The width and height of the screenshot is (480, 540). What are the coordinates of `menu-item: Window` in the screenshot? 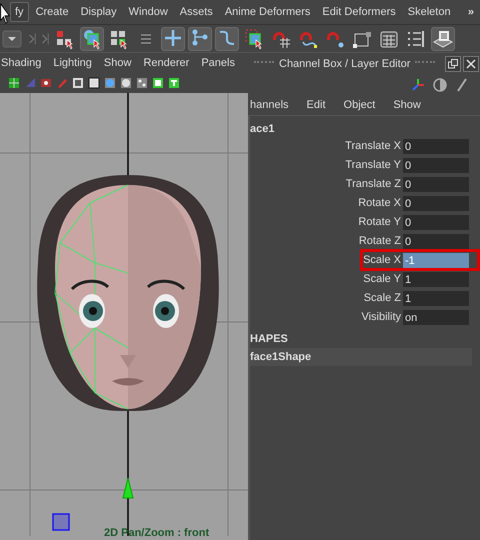 It's located at (148, 12).